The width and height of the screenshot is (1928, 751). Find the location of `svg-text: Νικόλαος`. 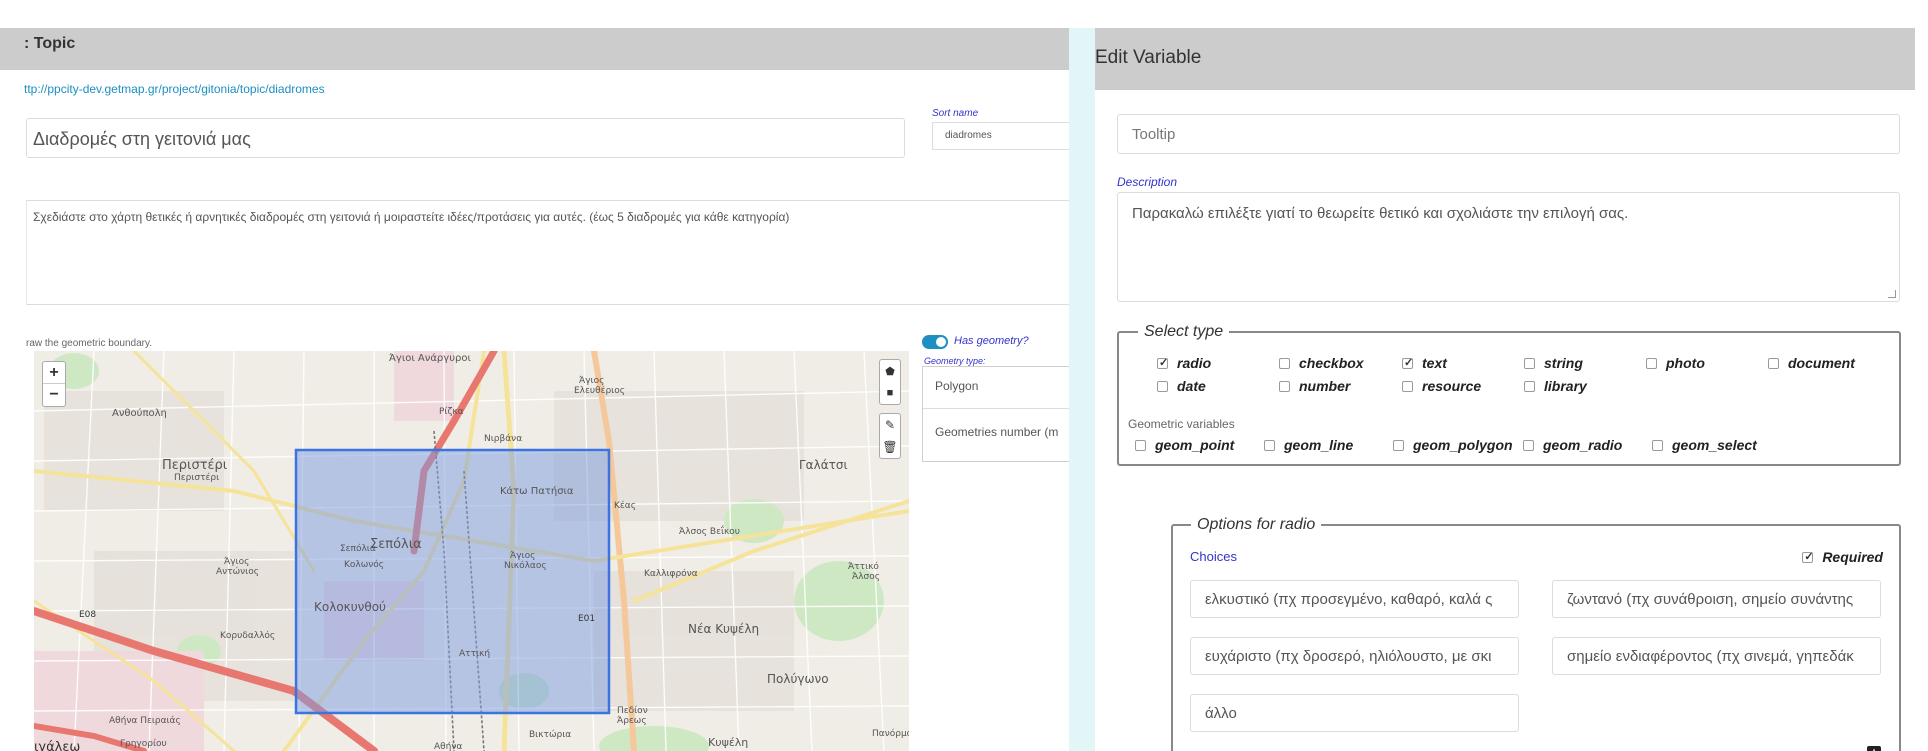

svg-text: Νικόλαος is located at coordinates (525, 565).